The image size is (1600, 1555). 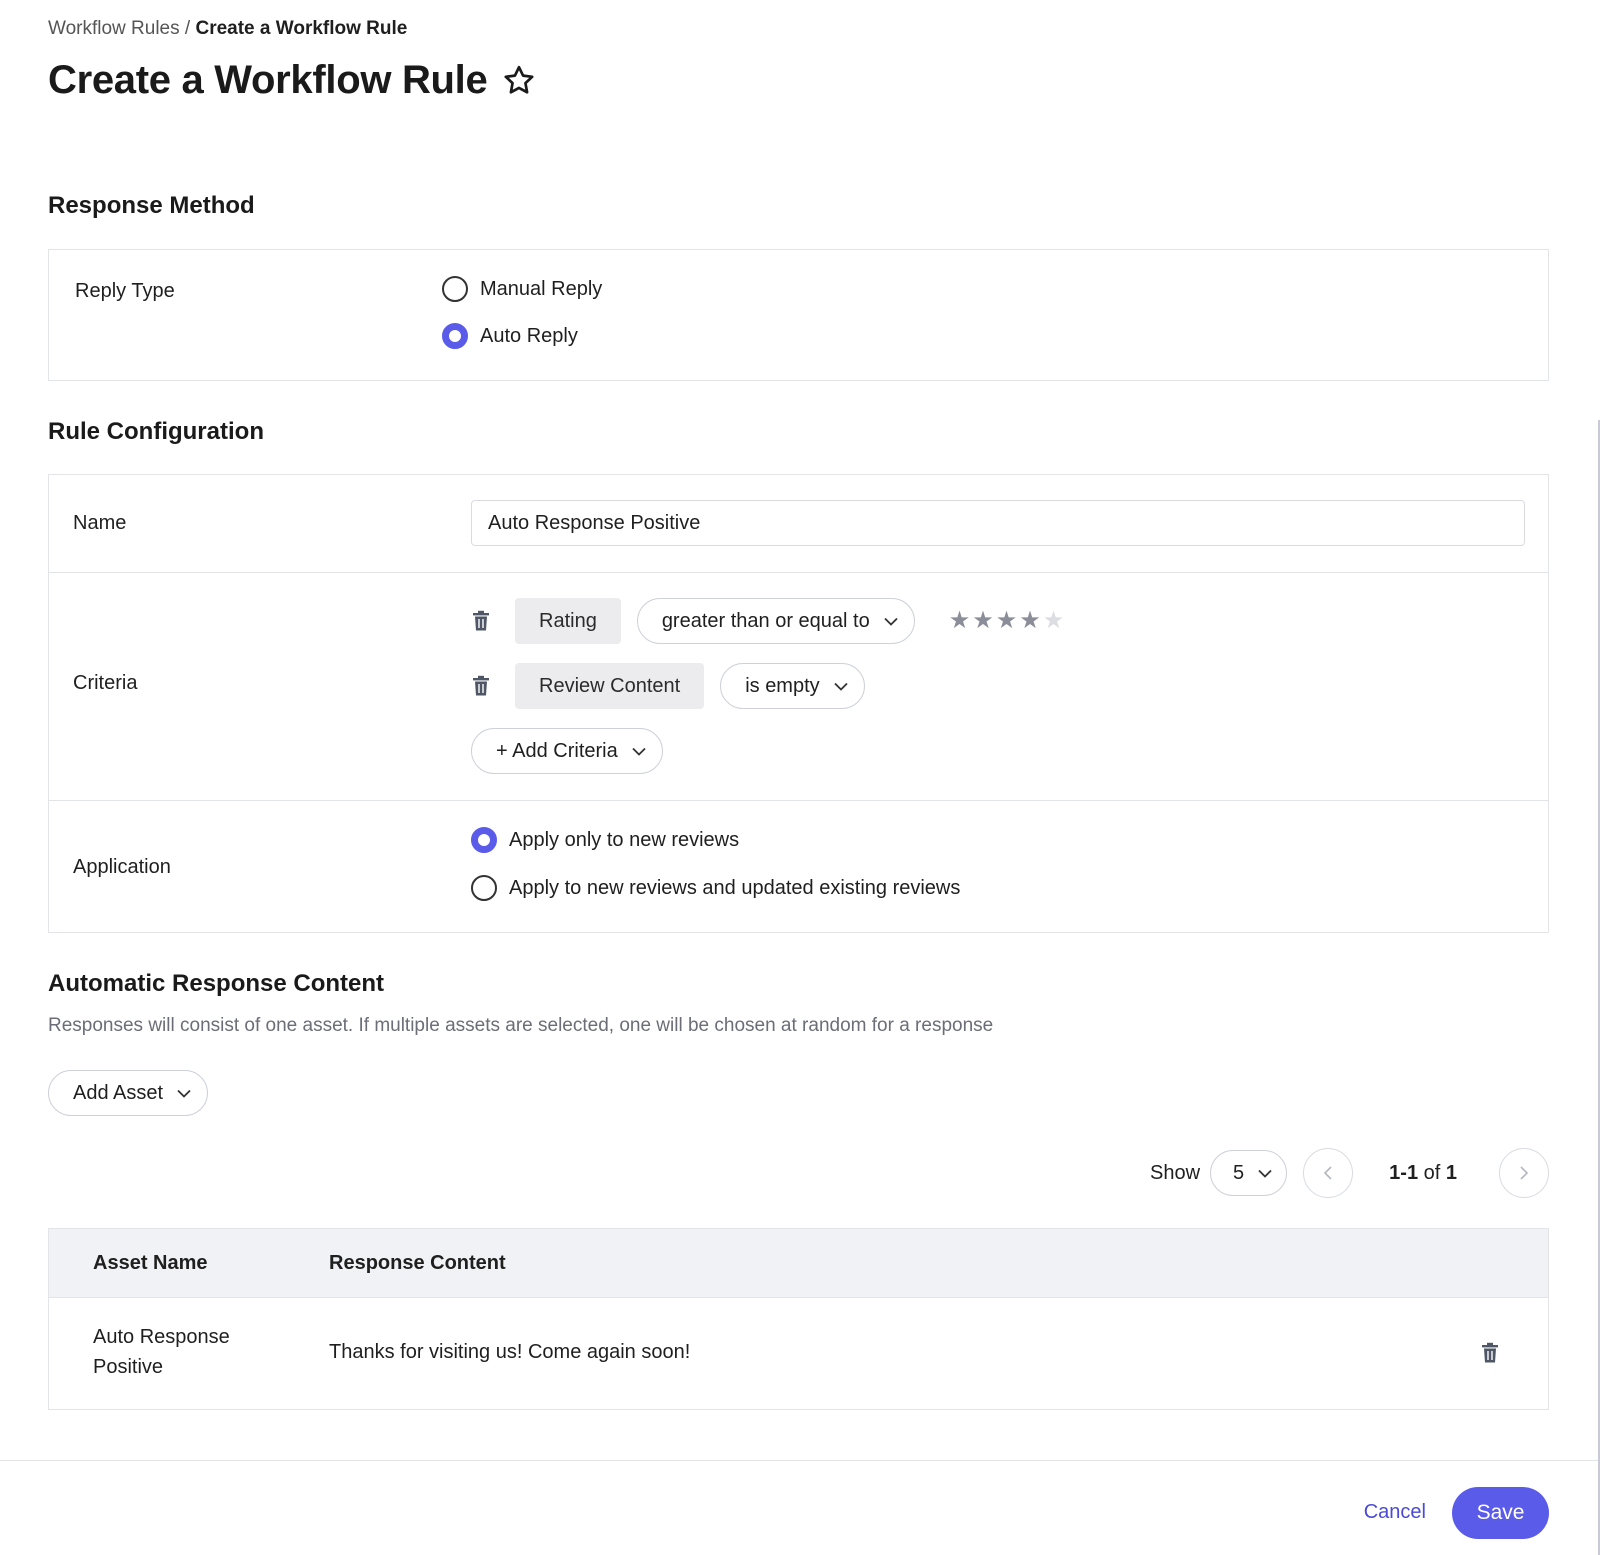 What do you see at coordinates (151, 205) in the screenshot?
I see `response-method-title: Response Method` at bounding box center [151, 205].